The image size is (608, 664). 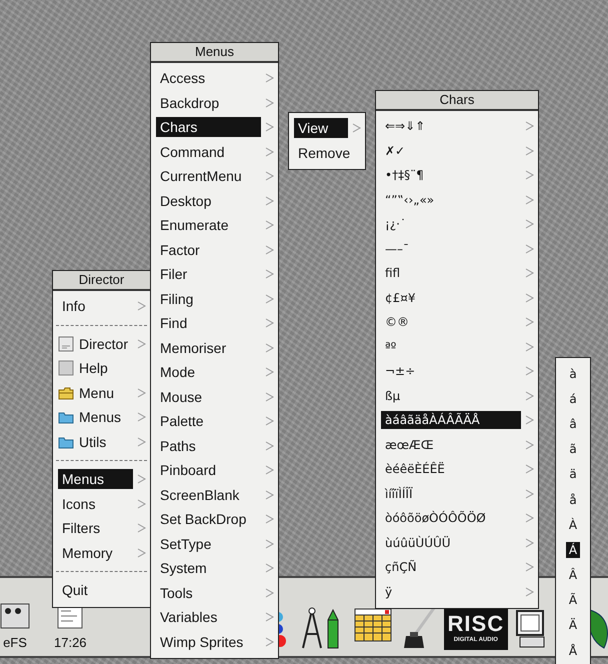 I want to click on menu-item: Find, so click(x=208, y=323).